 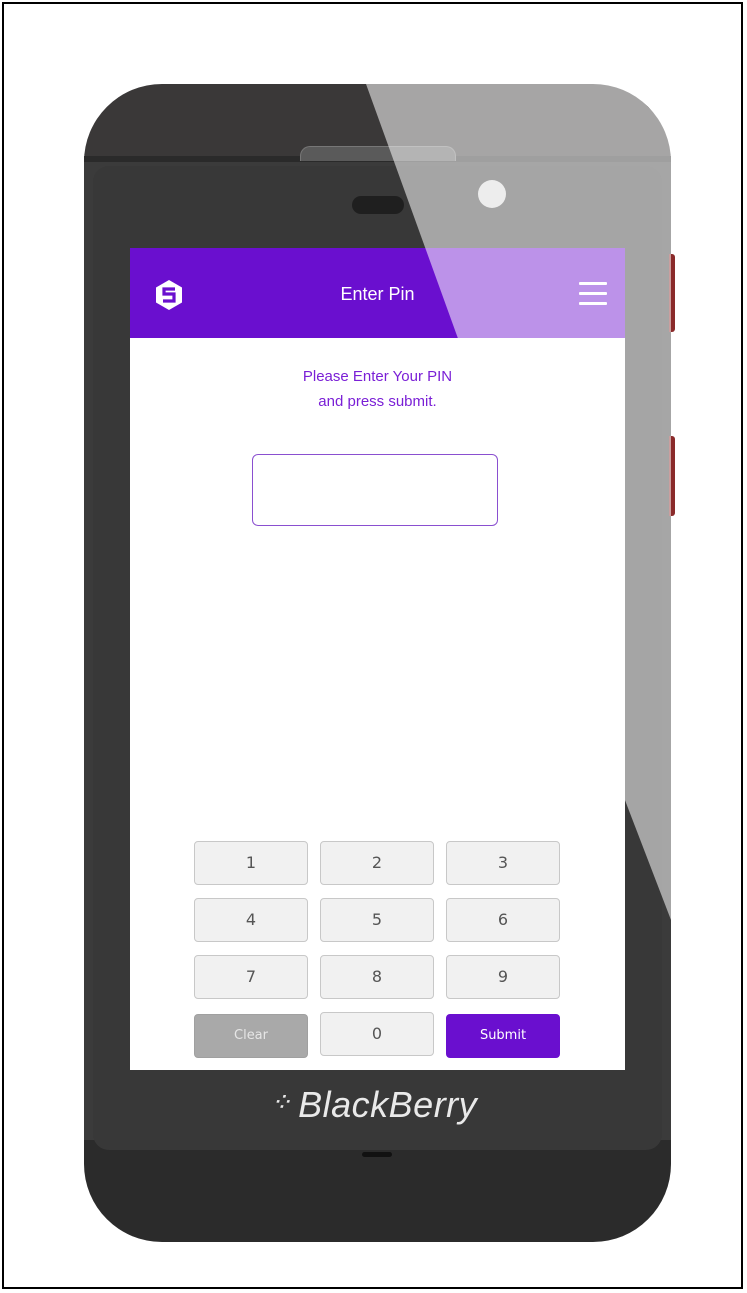 I want to click on key-0: 0, so click(x=377, y=1034).